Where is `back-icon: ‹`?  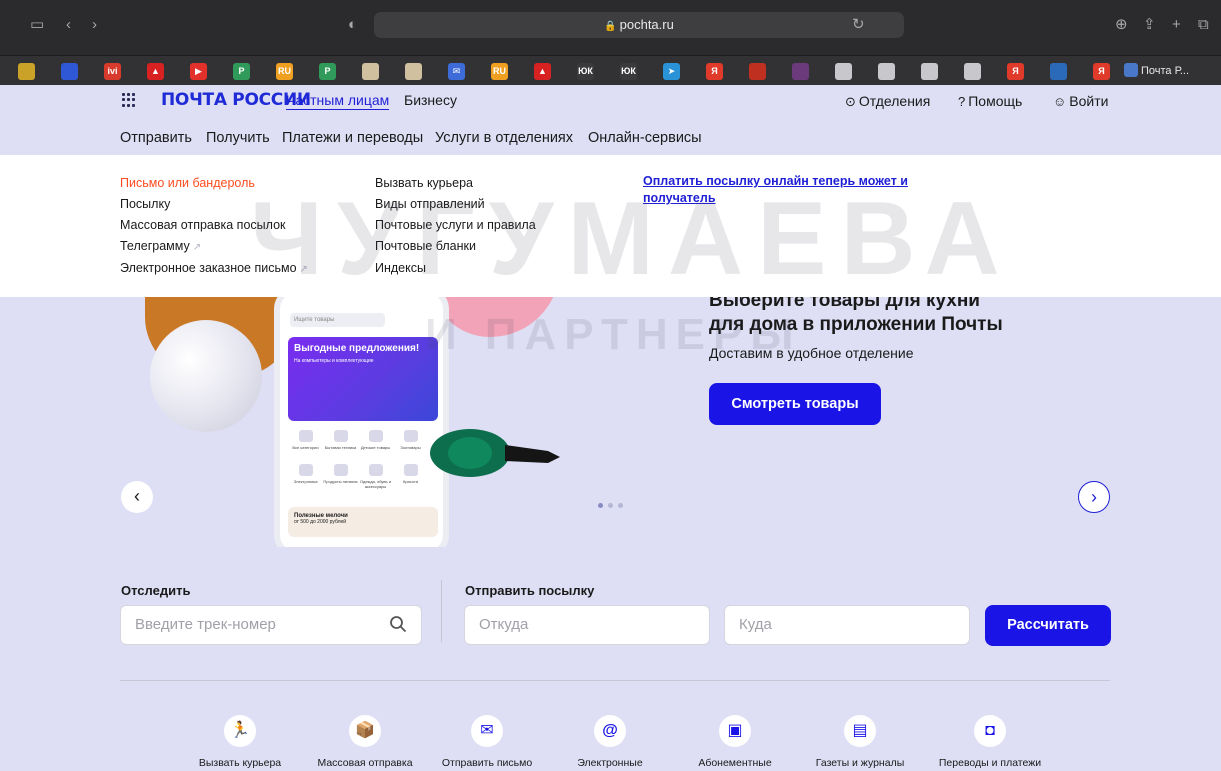
back-icon: ‹ is located at coordinates (68, 25).